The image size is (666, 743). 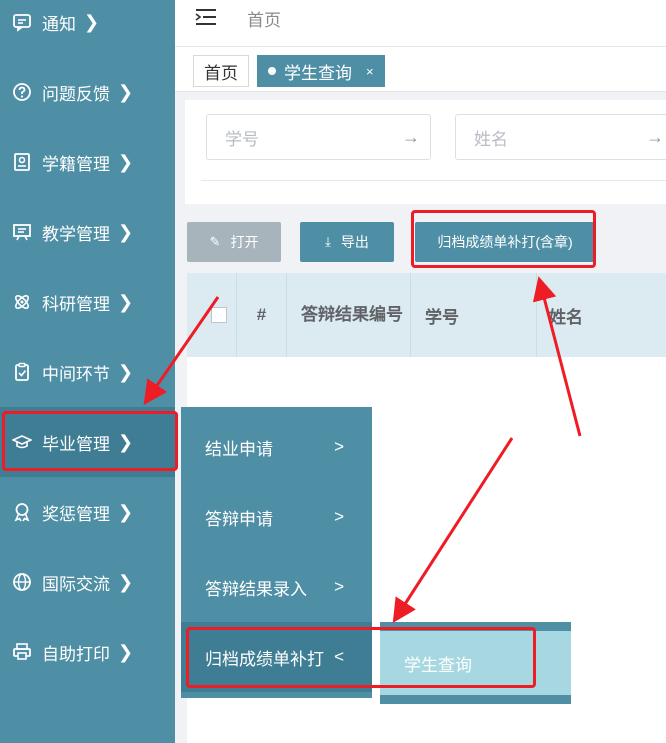 What do you see at coordinates (22, 92) in the screenshot?
I see `question-icon` at bounding box center [22, 92].